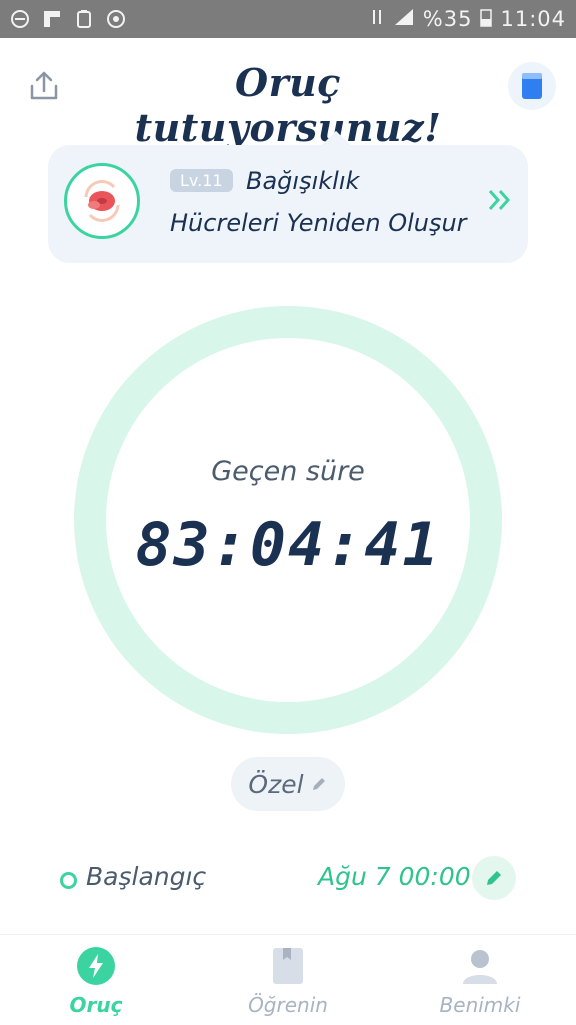 This screenshot has width=576, height=1025. Describe the element at coordinates (96, 966) in the screenshot. I see `lightning-icon` at that location.